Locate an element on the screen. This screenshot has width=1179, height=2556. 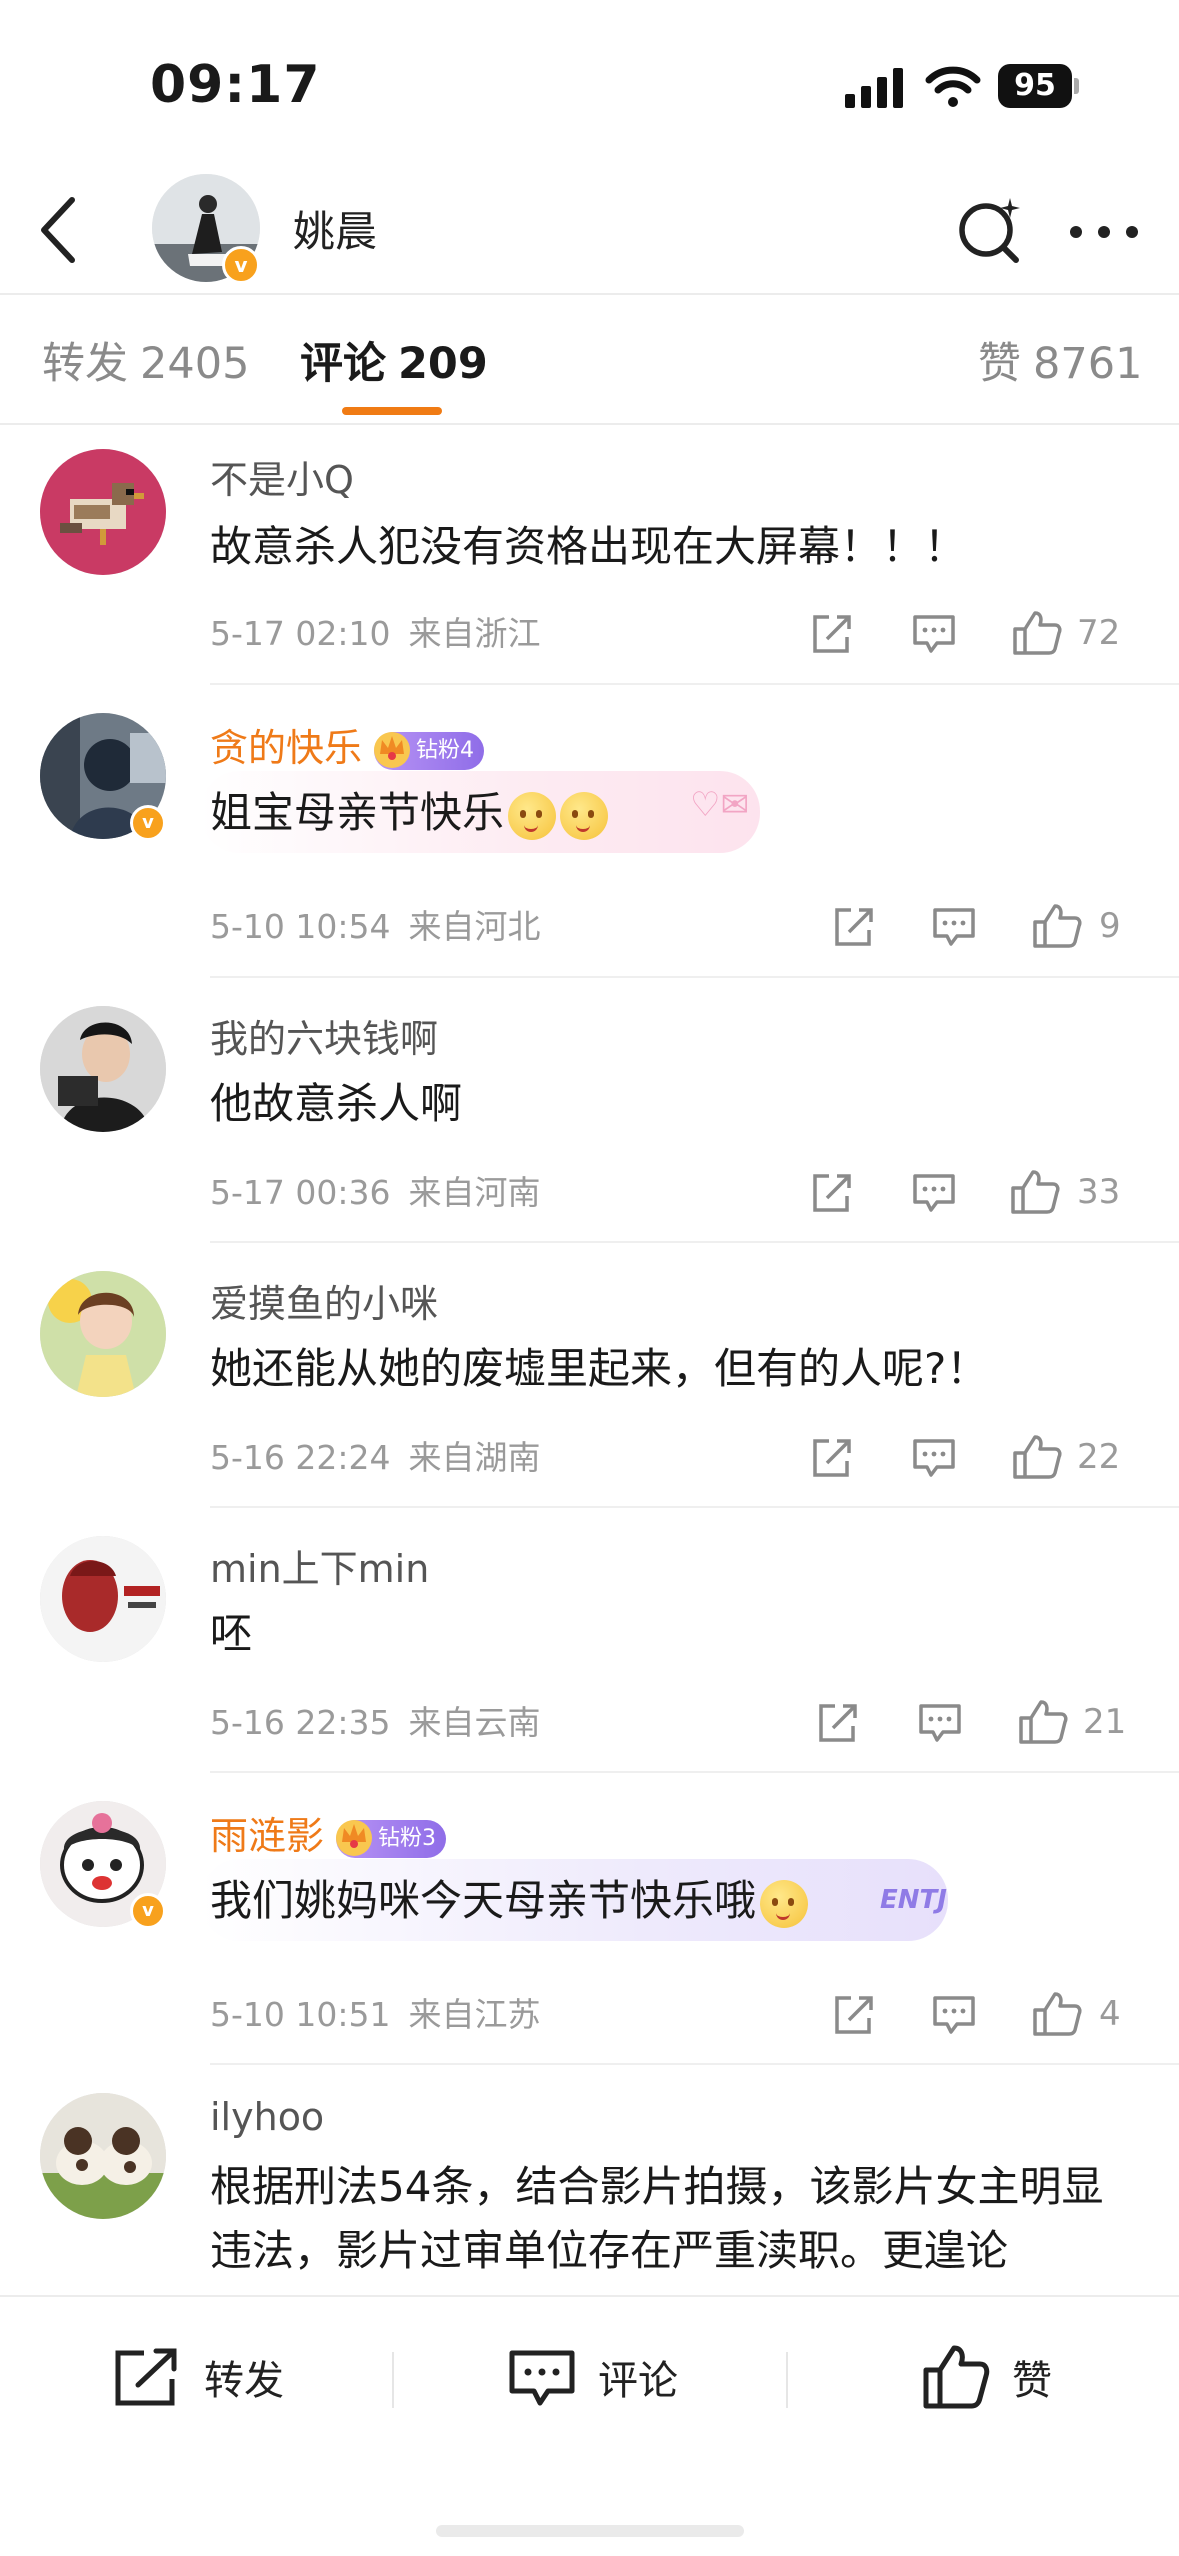
tab-likes: 赞 8761 is located at coordinates (1060, 360).